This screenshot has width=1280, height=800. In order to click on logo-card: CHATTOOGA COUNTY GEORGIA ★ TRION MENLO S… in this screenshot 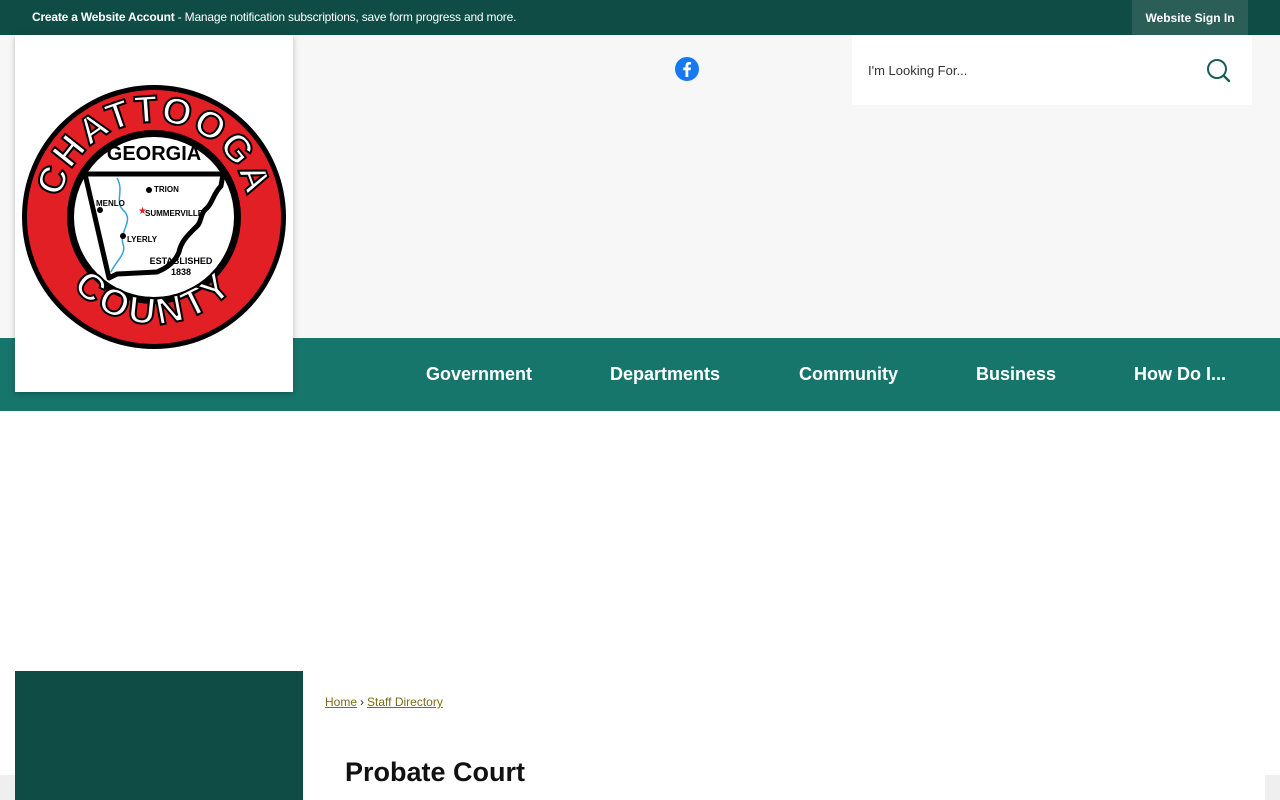, I will do `click(154, 213)`.